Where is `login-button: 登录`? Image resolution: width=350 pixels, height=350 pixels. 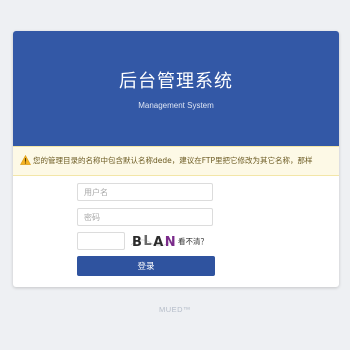
login-button: 登录 is located at coordinates (146, 266).